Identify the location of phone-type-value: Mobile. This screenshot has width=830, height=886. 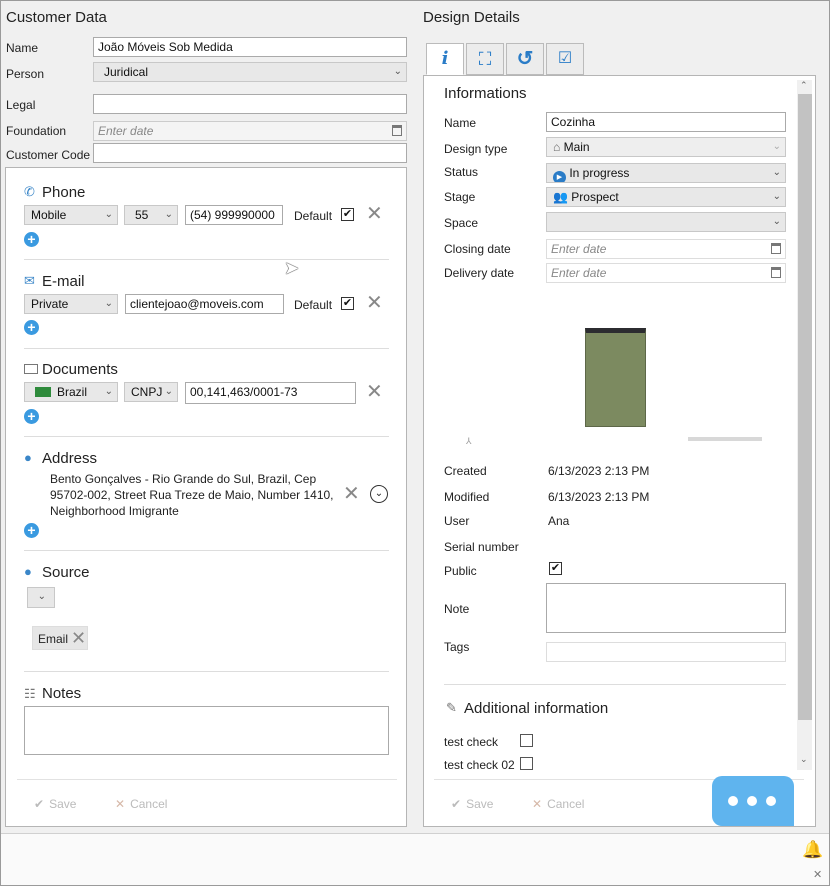
(49, 215).